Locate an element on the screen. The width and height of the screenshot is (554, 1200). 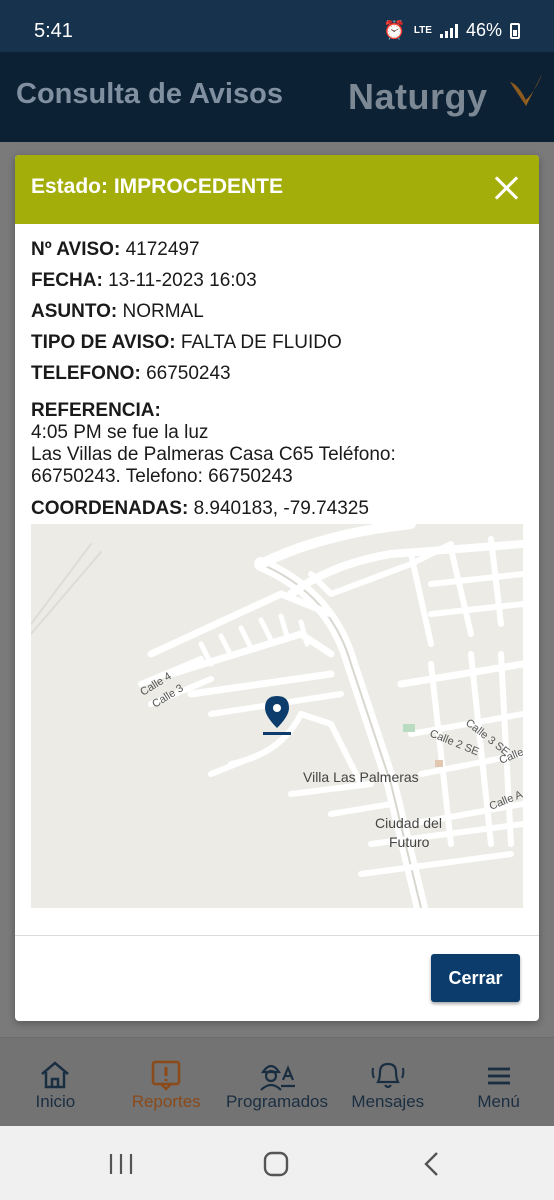
field-value: 8.940183, -79.74325 is located at coordinates (281, 508).